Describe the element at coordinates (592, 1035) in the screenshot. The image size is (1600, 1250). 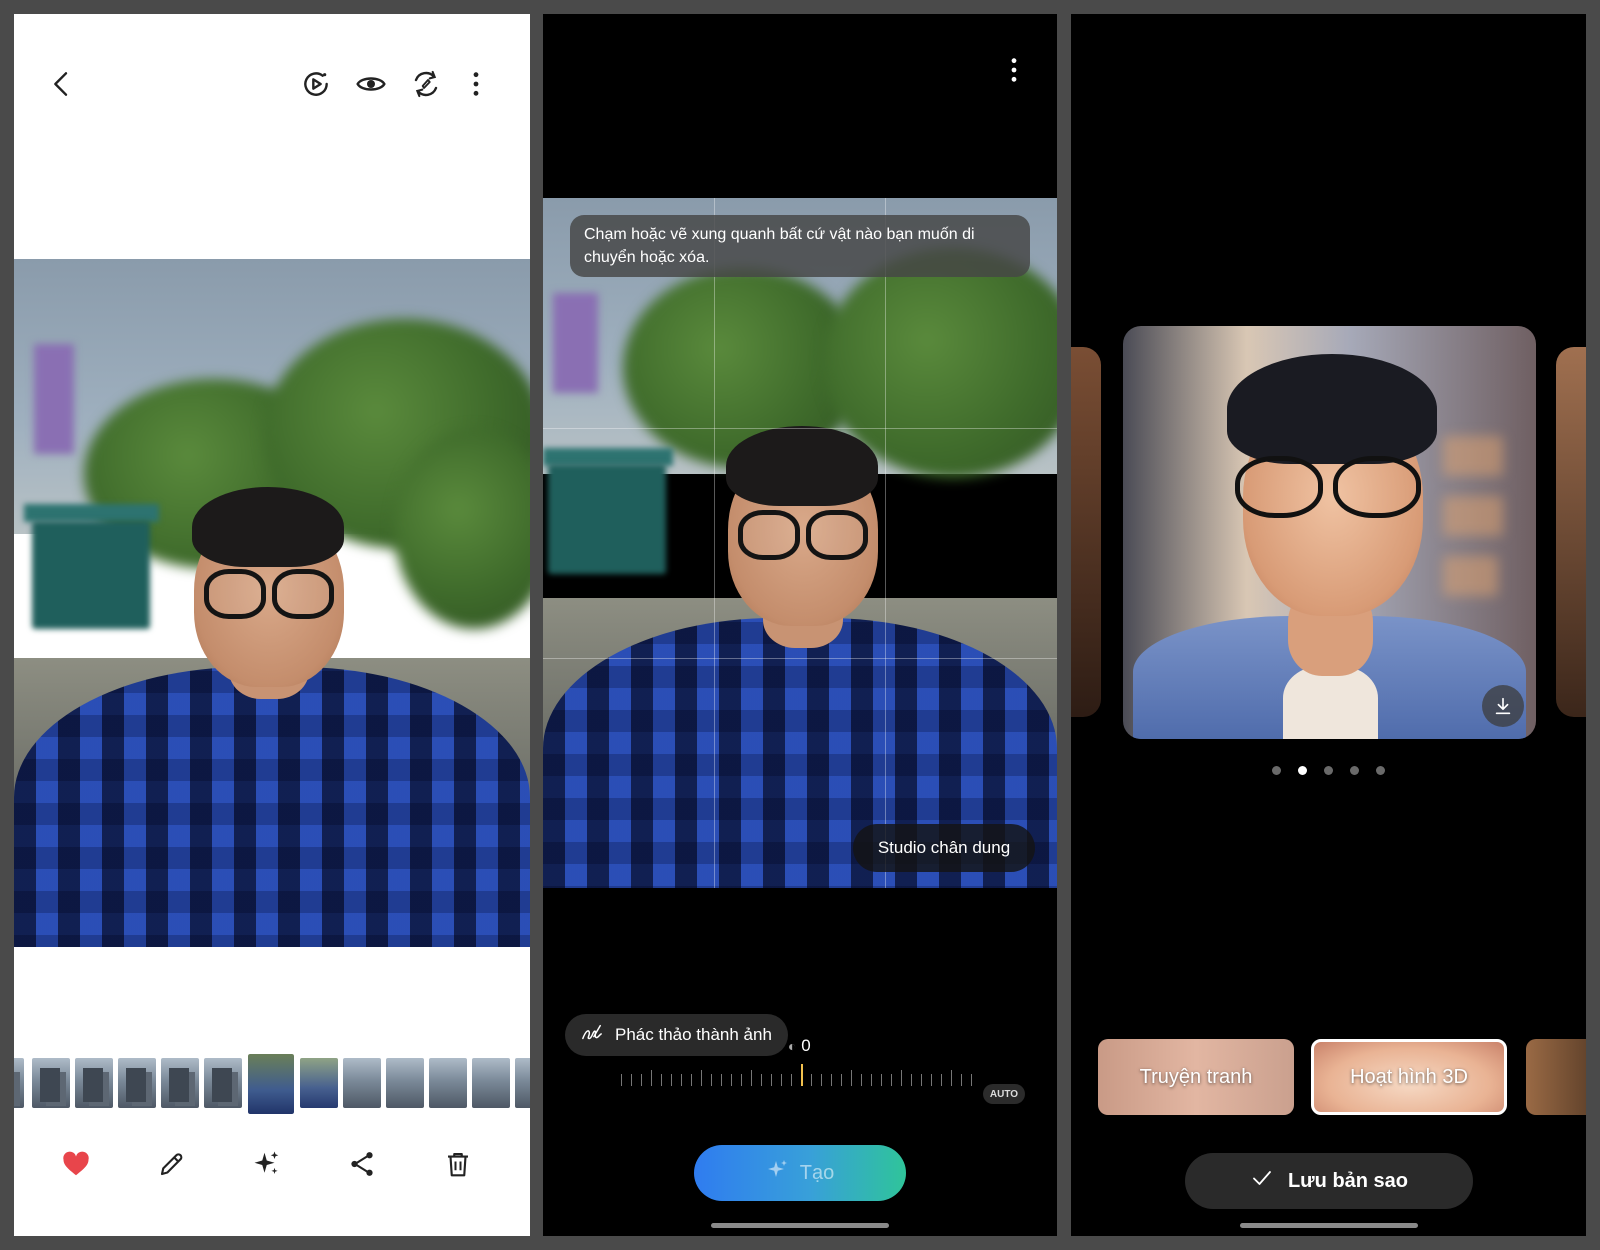
I see `sketch-icon` at that location.